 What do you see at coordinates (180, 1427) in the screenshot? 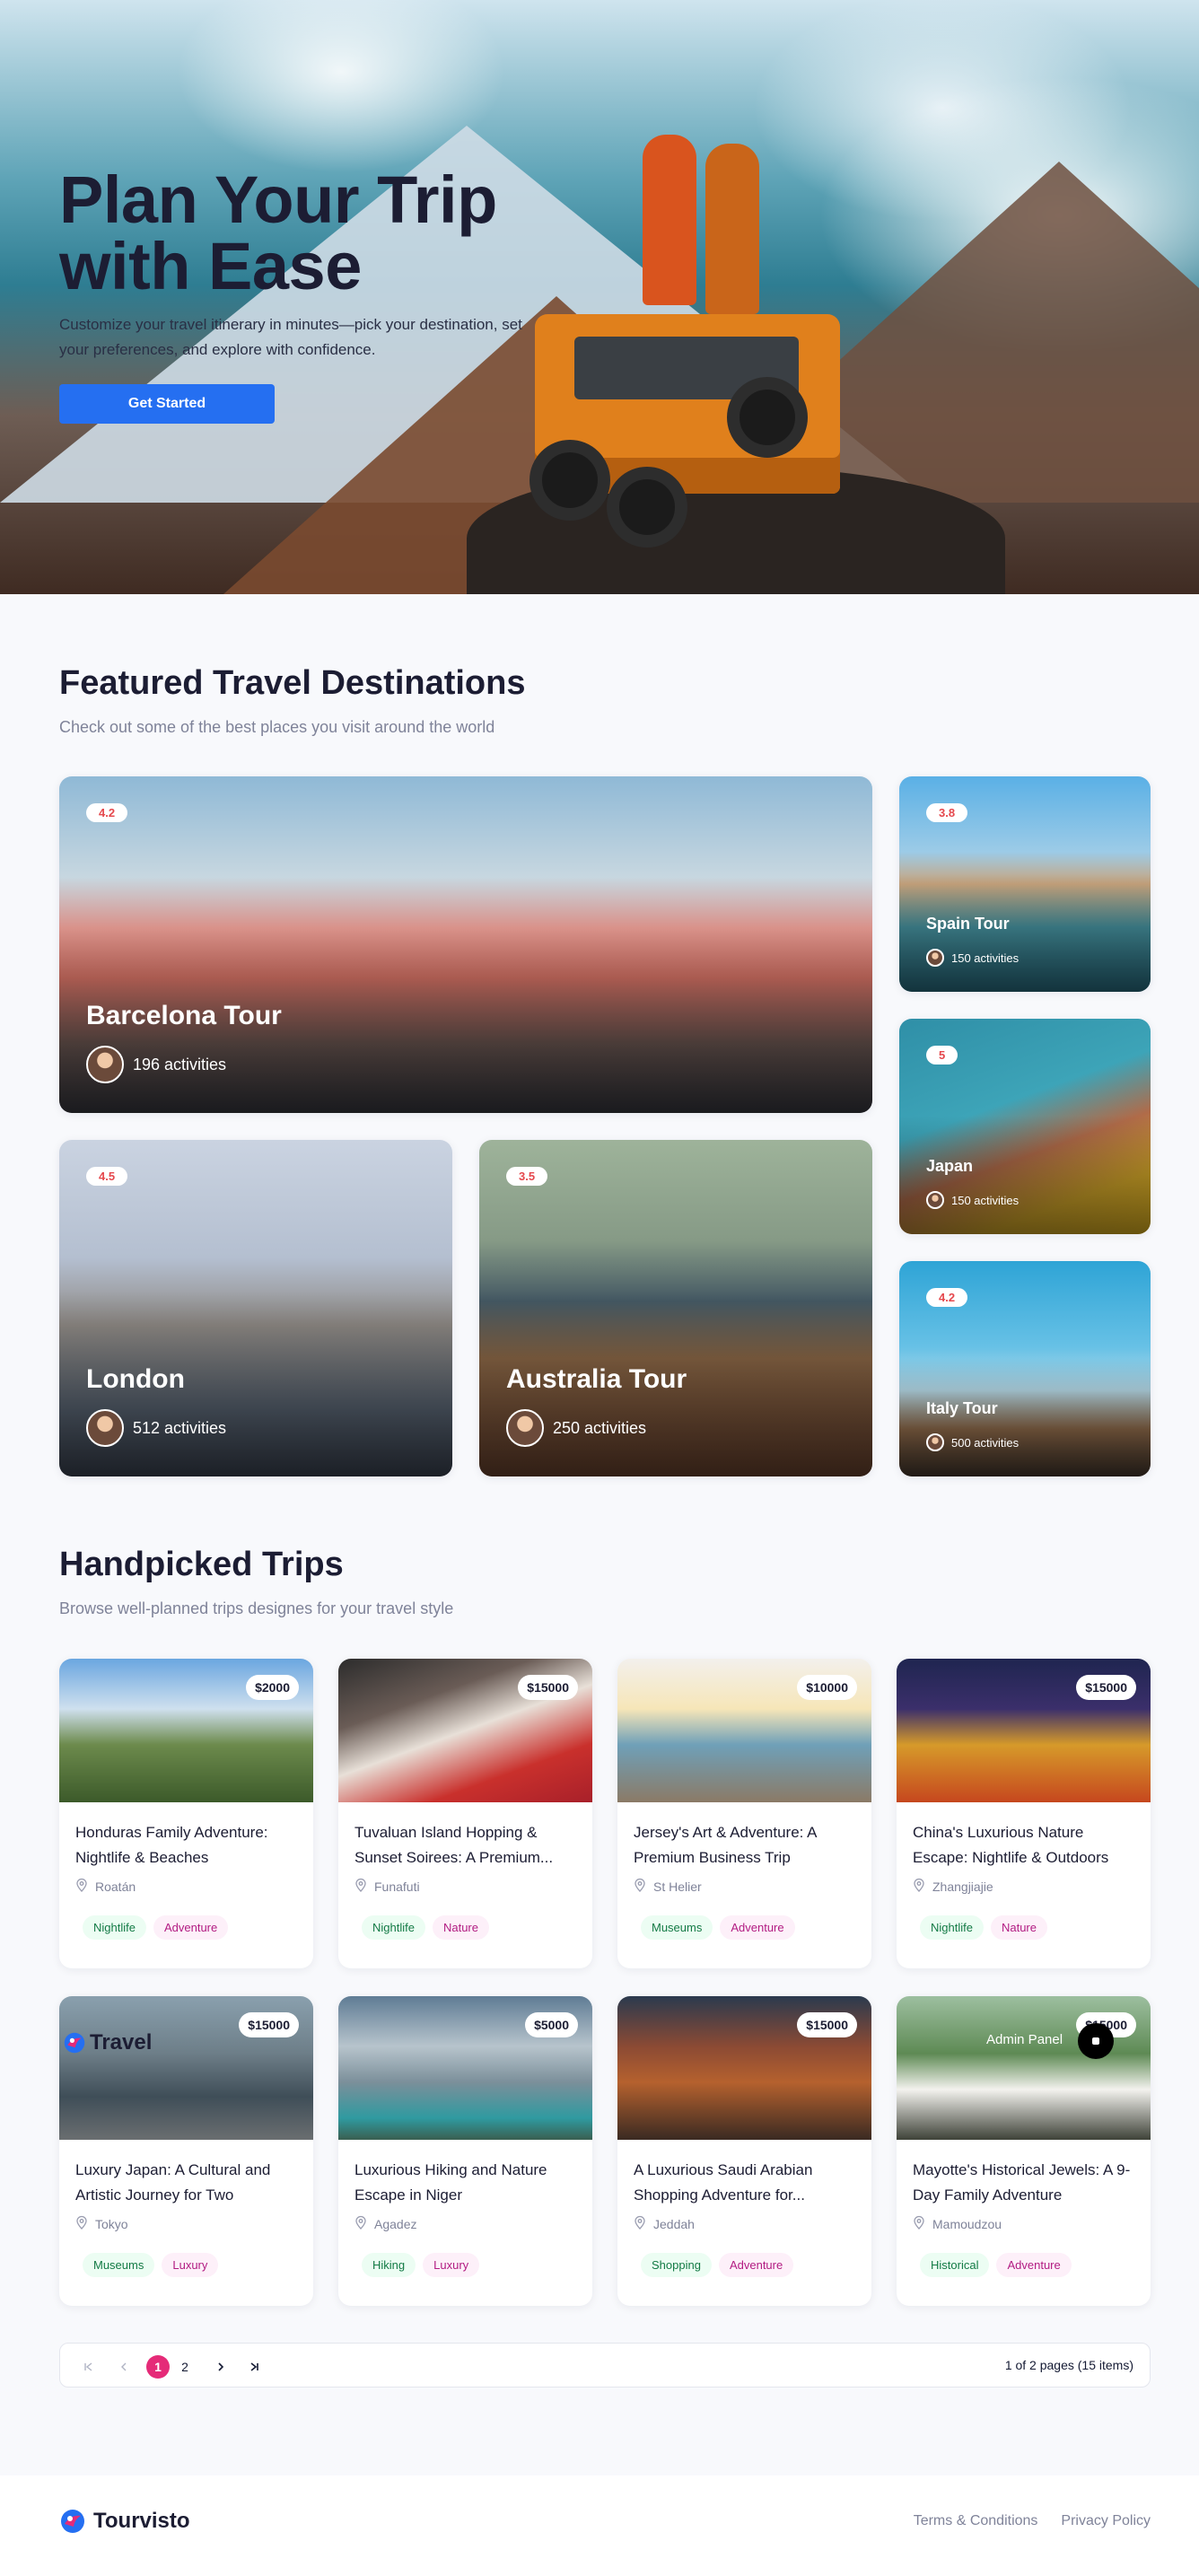
I see `activities-count: 512 activities` at bounding box center [180, 1427].